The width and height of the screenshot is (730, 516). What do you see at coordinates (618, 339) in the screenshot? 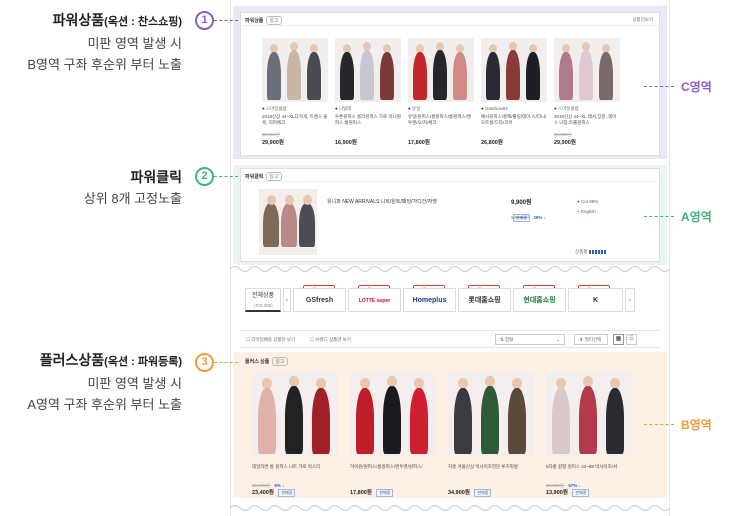
I see `grid-view-icon: ▦` at bounding box center [618, 339].